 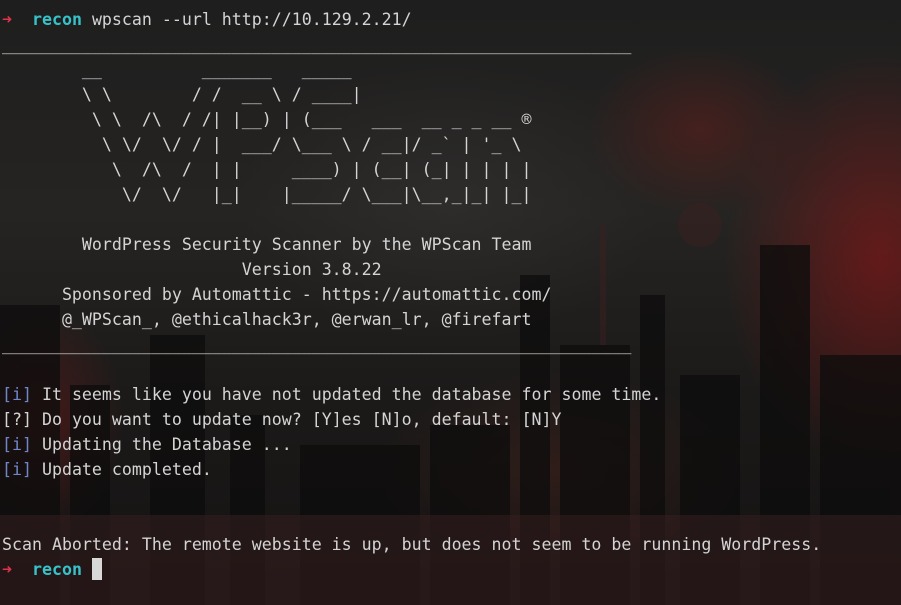 I want to click on terminal-cursor, so click(x=96, y=569).